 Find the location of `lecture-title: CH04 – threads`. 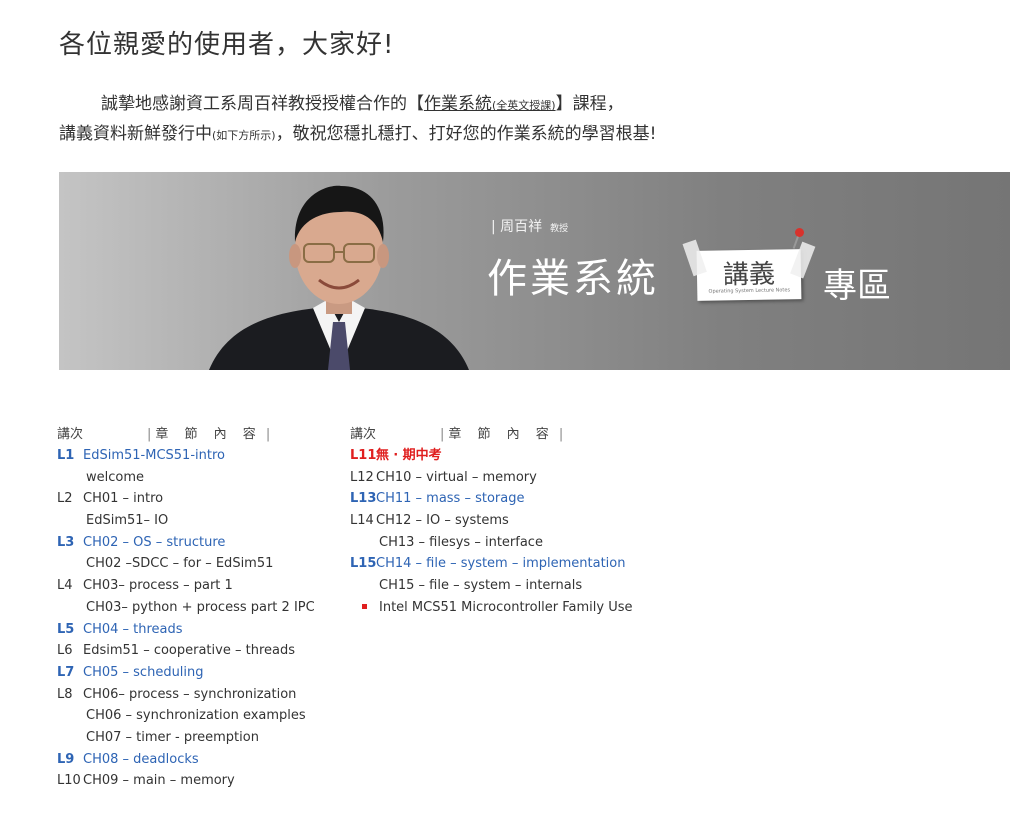

lecture-title: CH04 – threads is located at coordinates (133, 629).